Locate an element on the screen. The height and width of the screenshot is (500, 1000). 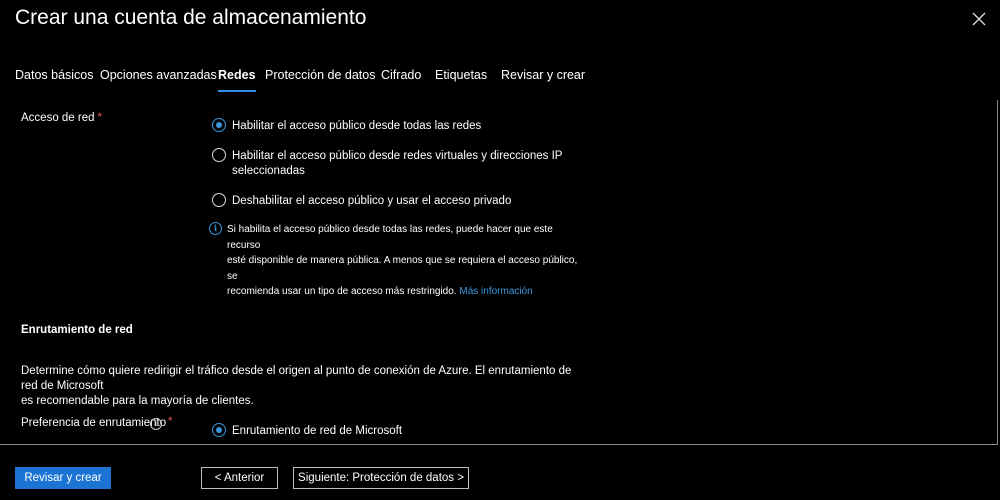
routing-section-title: Enrutamiento de red is located at coordinates (77, 330).